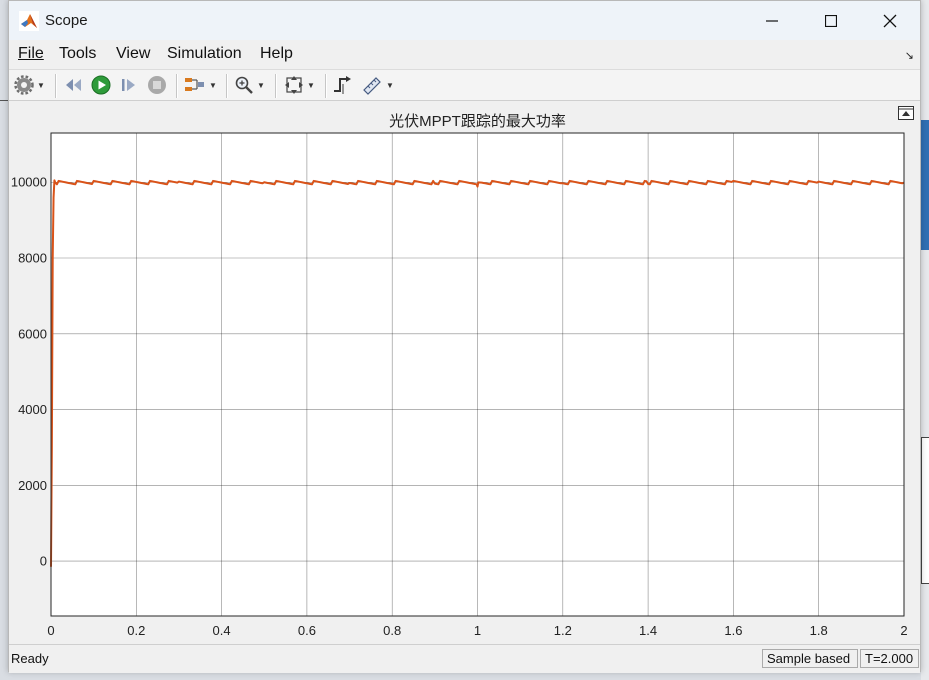 This screenshot has width=929, height=680. Describe the element at coordinates (29, 21) in the screenshot. I see `matlab-logo-icon` at that location.